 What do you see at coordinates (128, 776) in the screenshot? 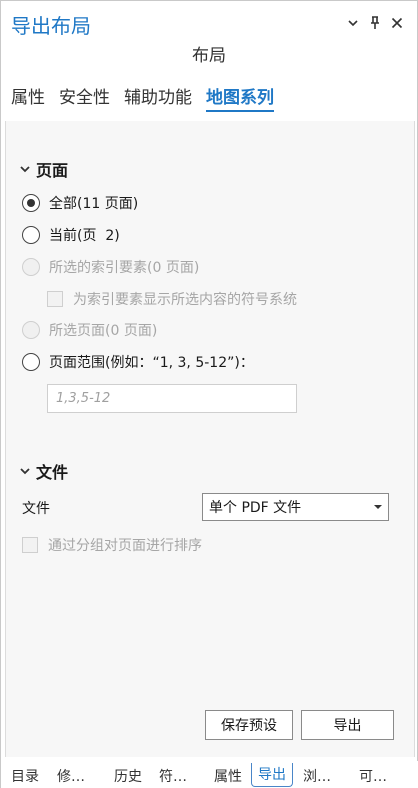
I see `dock-tab-history: 历史` at bounding box center [128, 776].